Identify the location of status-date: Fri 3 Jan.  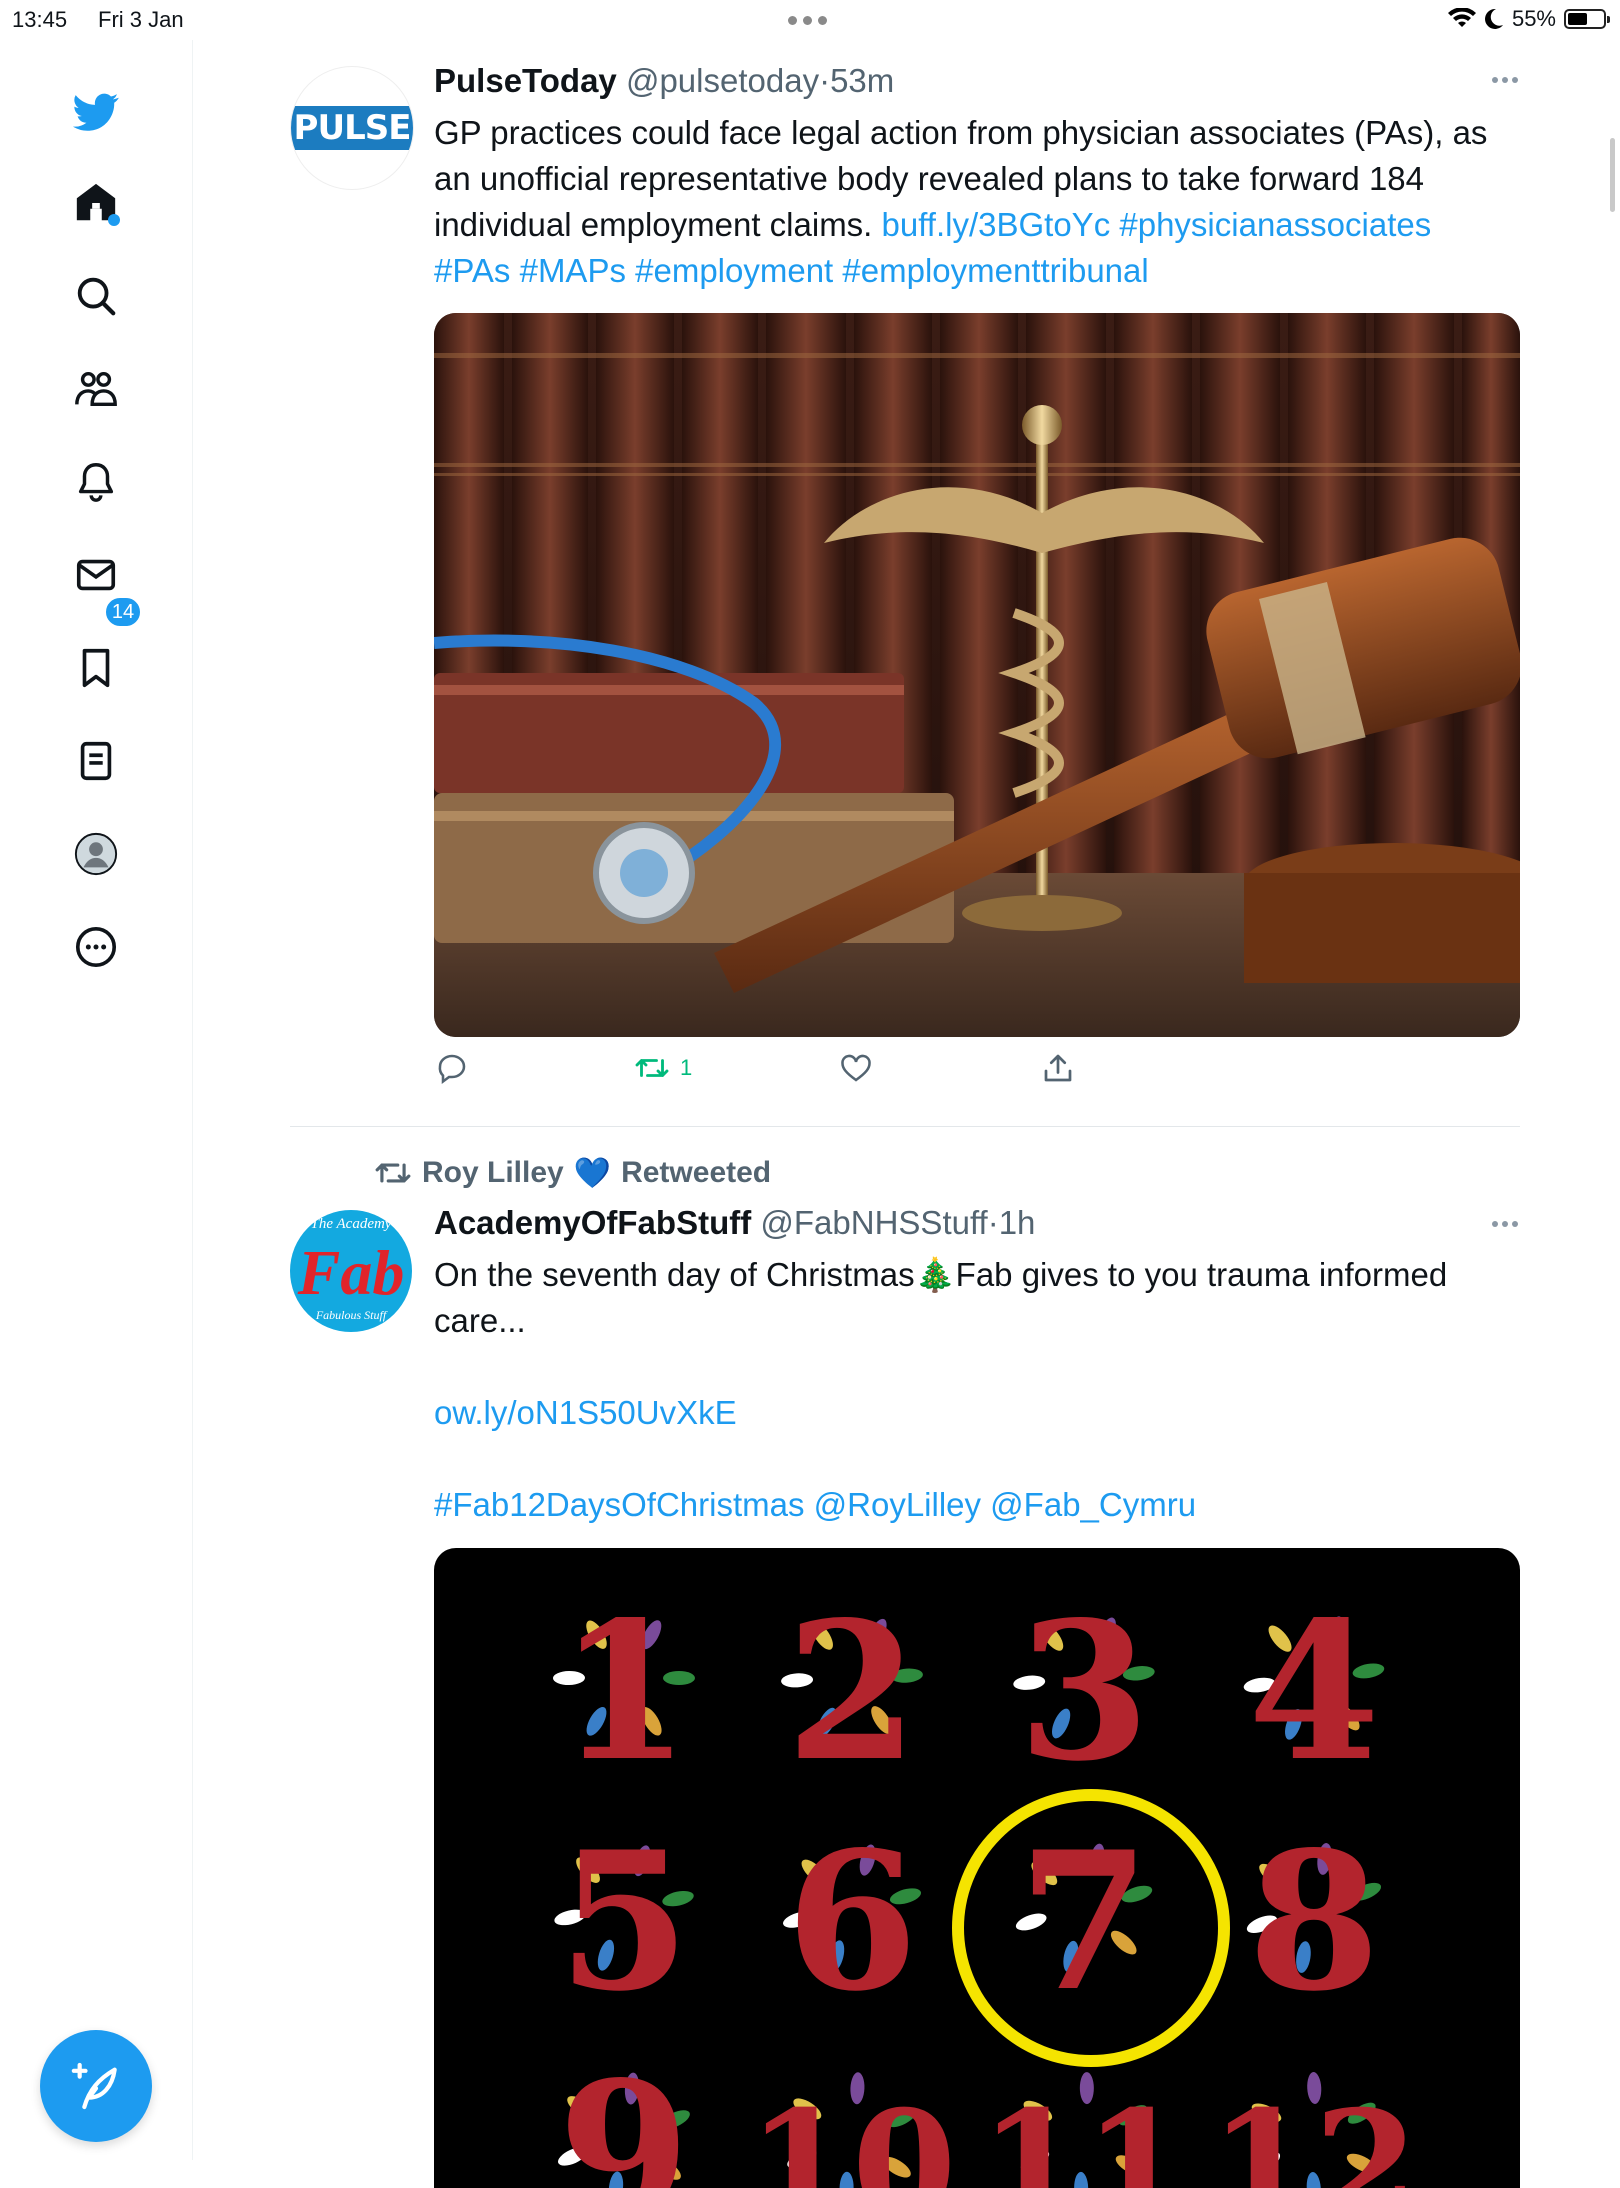
(141, 19).